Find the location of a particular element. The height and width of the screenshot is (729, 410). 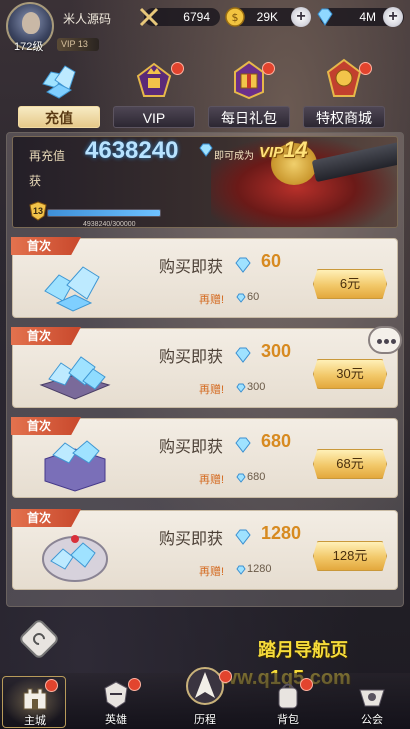

diamond-amount: 300 is located at coordinates (276, 351).